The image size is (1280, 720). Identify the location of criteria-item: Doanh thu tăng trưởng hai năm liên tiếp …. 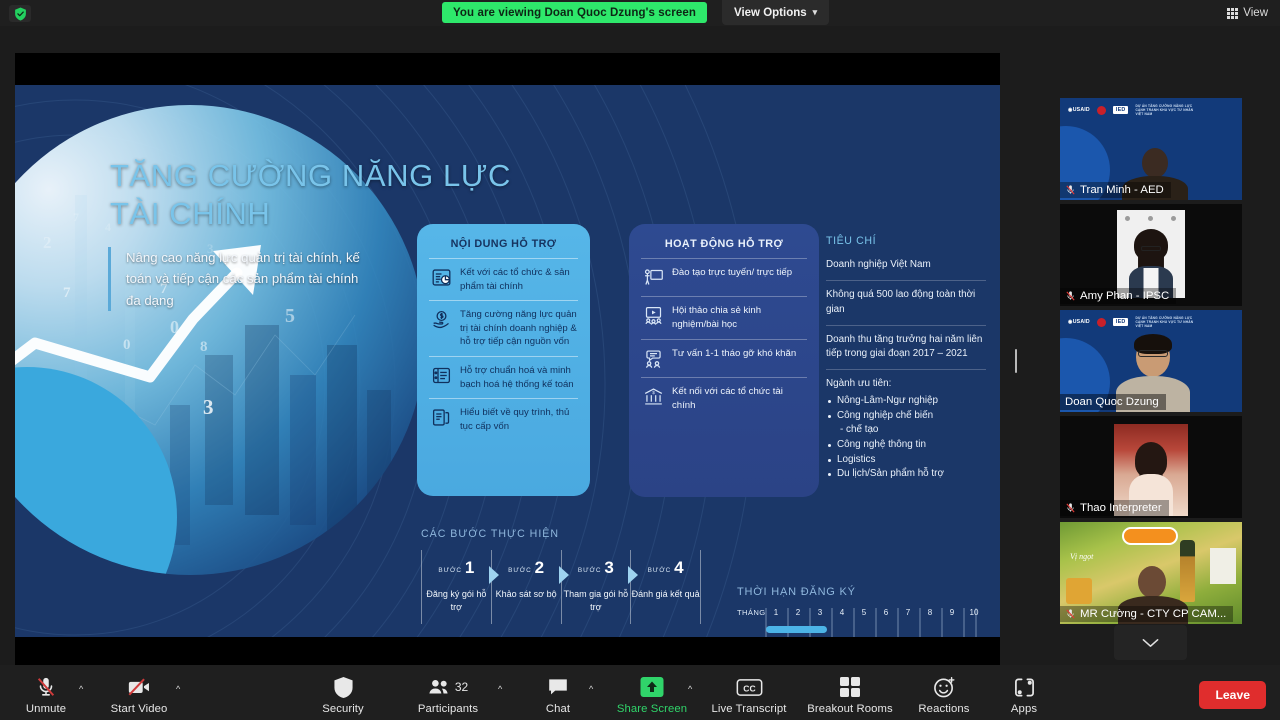
(906, 348).